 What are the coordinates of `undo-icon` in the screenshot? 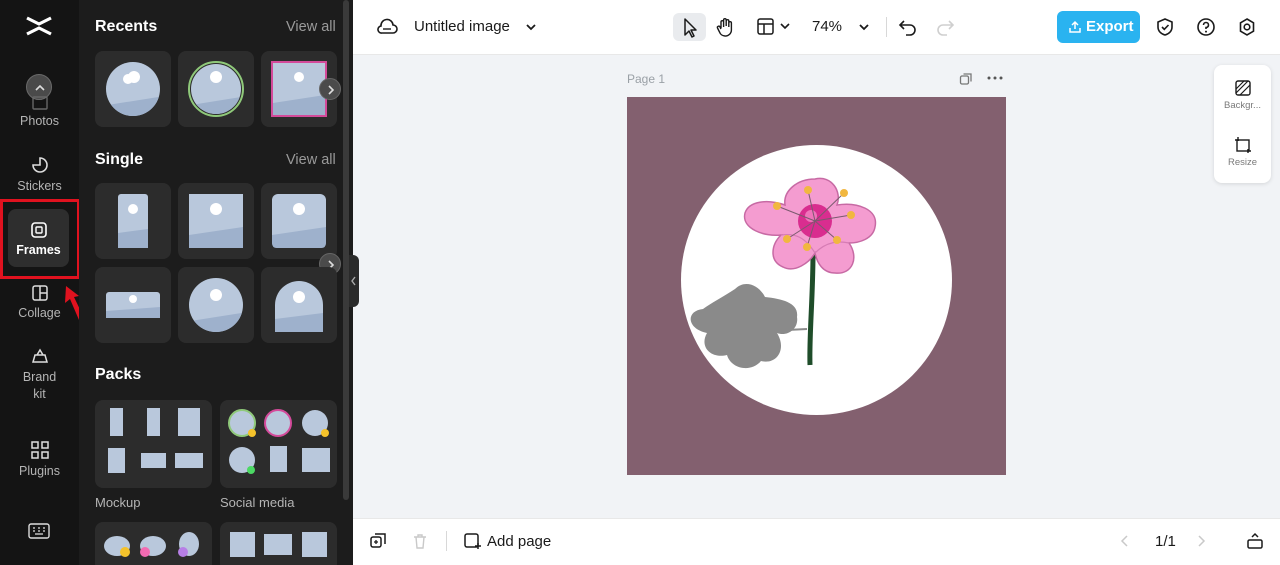 It's located at (908, 27).